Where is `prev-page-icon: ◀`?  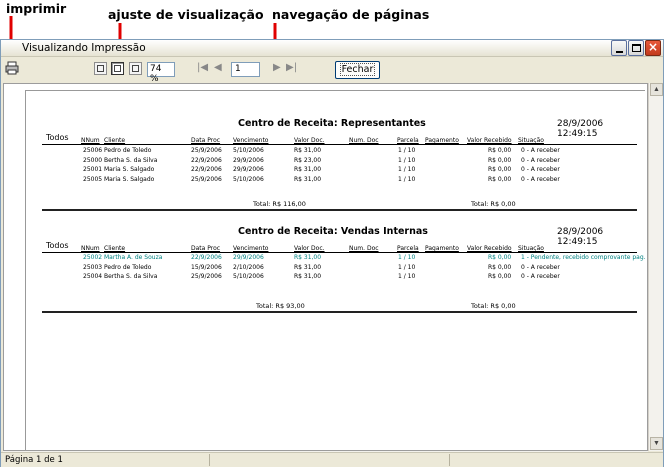
prev-page-icon: ◀ is located at coordinates (218, 67).